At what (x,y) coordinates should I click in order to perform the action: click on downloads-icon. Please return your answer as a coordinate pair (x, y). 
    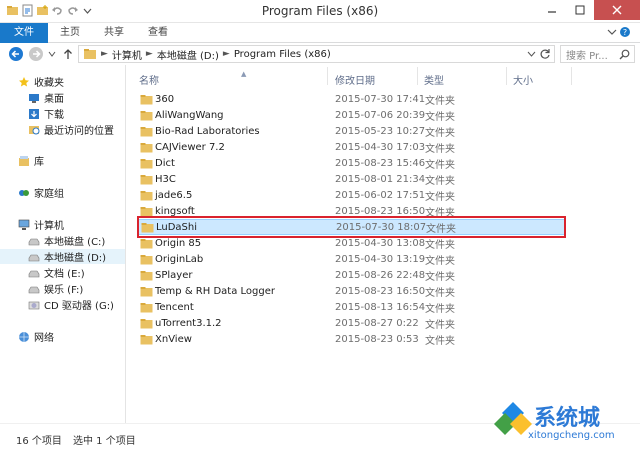
    Looking at the image, I should click on (34, 113).